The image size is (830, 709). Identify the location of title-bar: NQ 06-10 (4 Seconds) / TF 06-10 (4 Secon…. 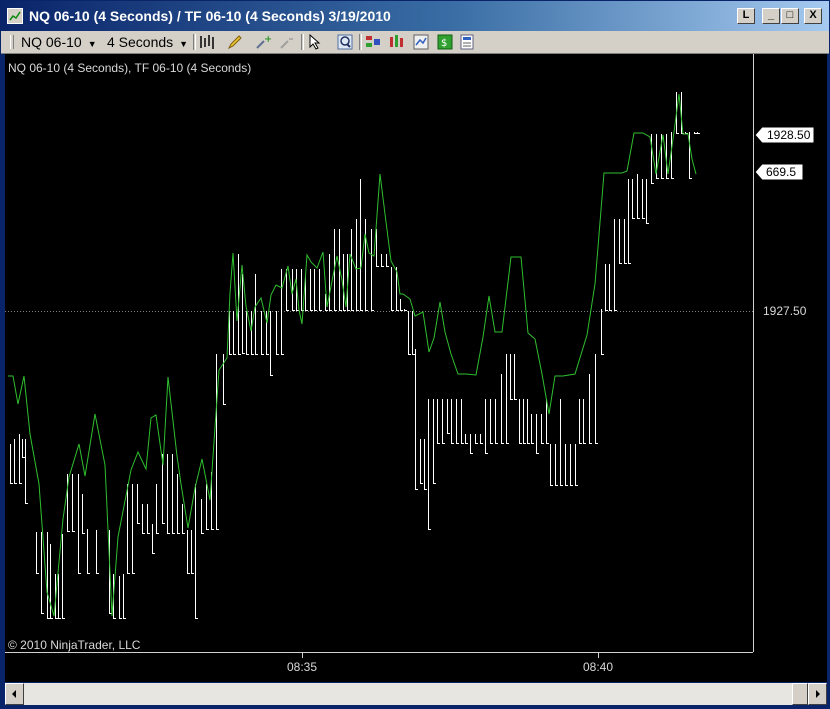
(415, 16).